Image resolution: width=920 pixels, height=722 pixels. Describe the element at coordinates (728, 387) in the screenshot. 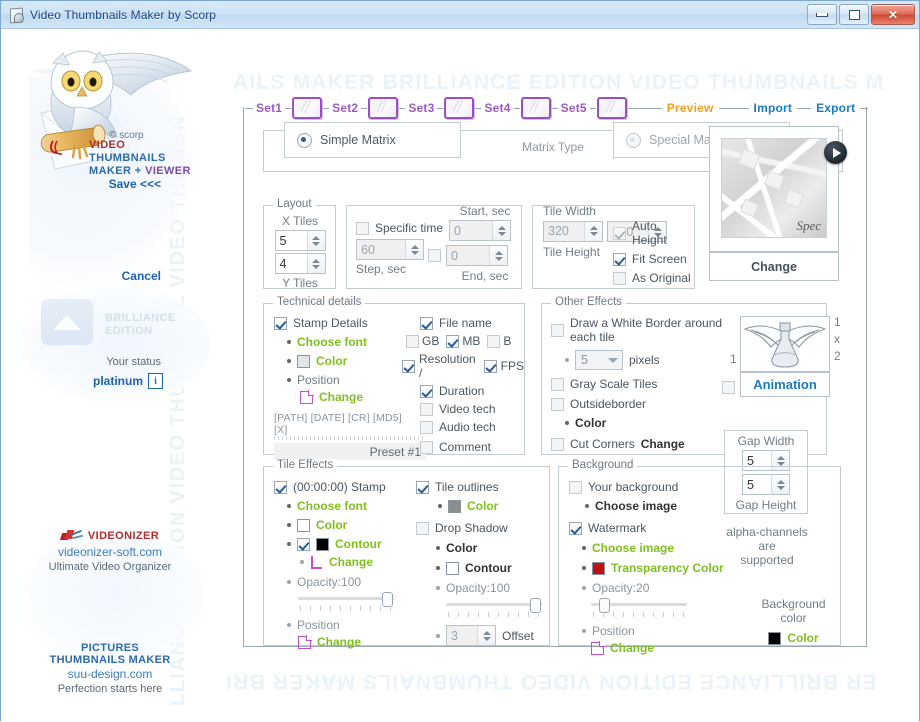

I see `animation-checkbox` at that location.